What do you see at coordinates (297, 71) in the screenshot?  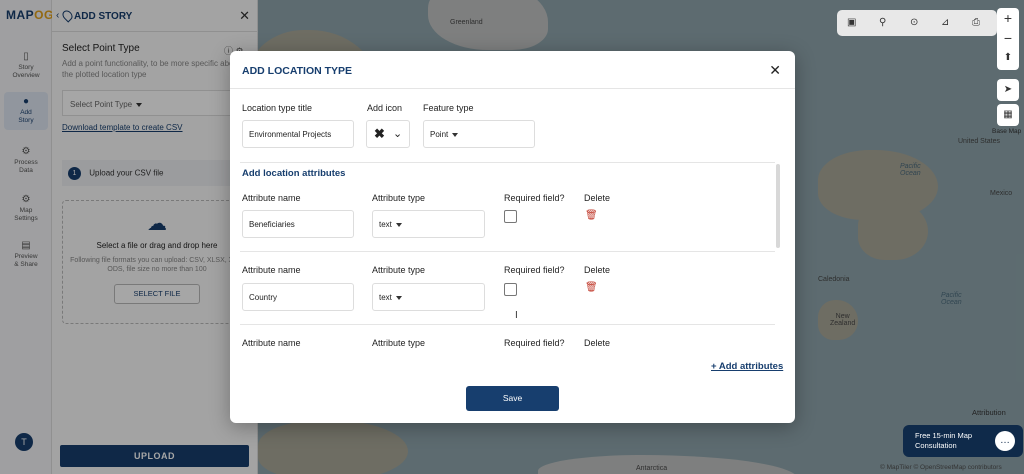 I see `modal-title: ADD LOCATION TYPE` at bounding box center [297, 71].